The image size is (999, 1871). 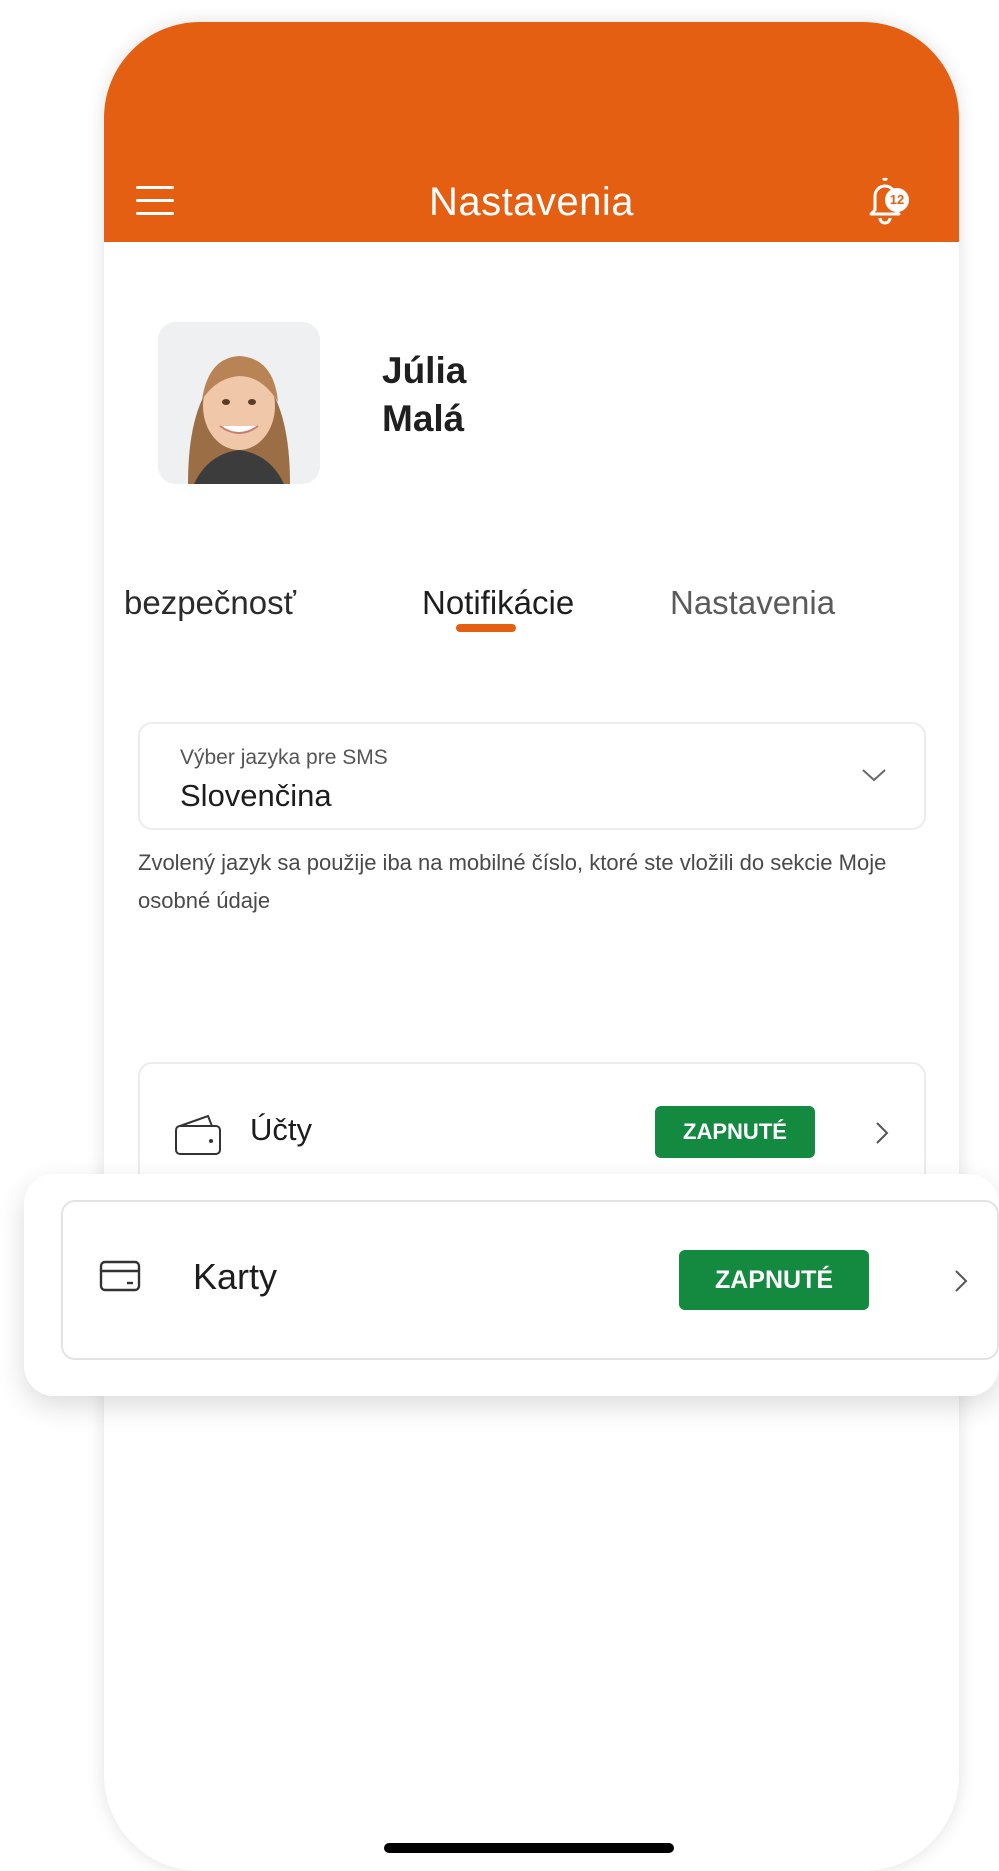 What do you see at coordinates (423, 418) in the screenshot?
I see `user-last-name: Malá` at bounding box center [423, 418].